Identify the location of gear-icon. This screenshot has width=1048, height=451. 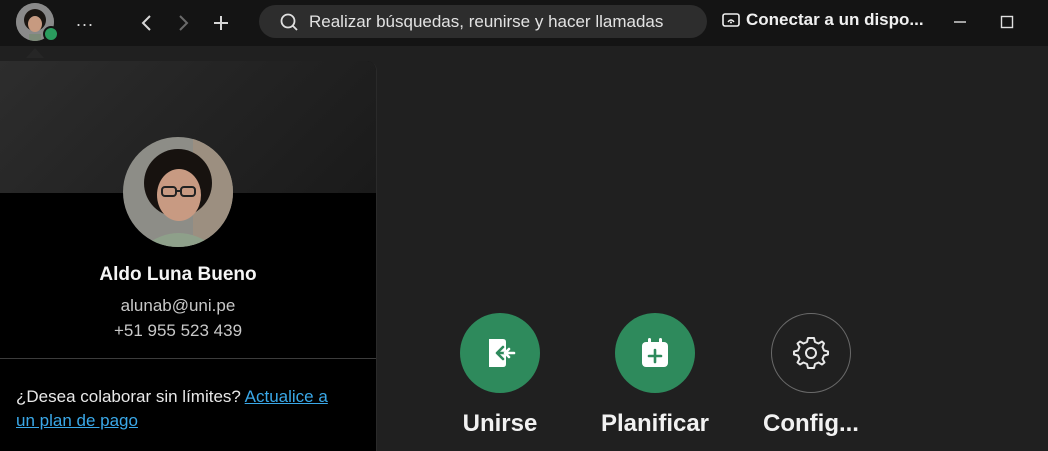
(811, 353).